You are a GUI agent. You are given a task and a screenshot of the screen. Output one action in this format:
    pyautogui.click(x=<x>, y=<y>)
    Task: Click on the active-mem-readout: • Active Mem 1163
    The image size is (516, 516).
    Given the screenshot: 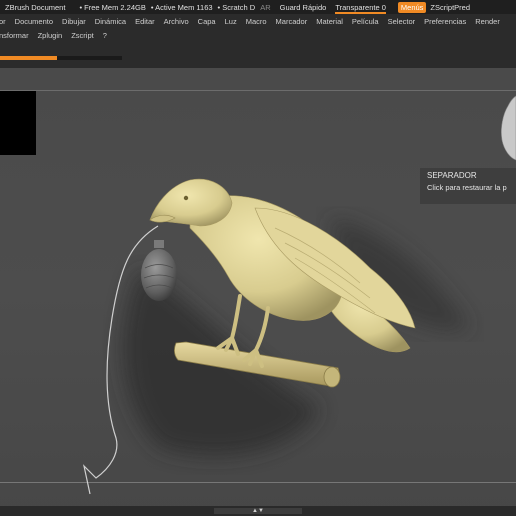 What is the action you would take?
    pyautogui.click(x=181, y=7)
    